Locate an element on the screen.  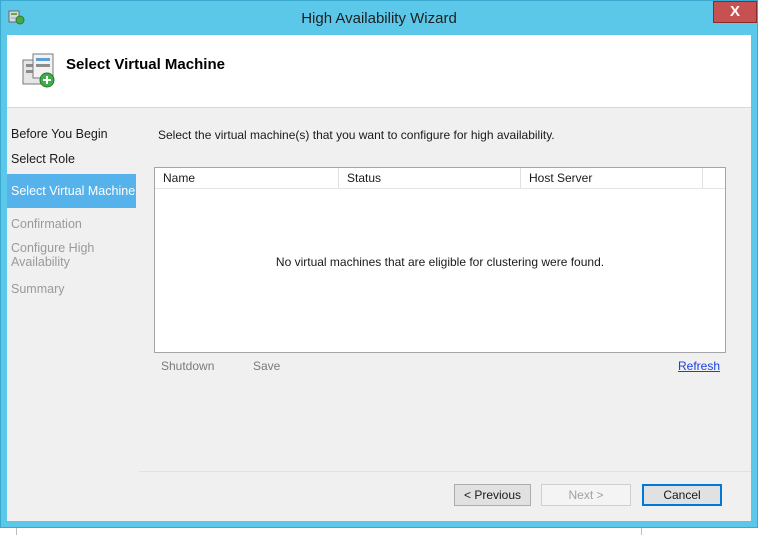
refresh-link: Refresh is located at coordinates (699, 366).